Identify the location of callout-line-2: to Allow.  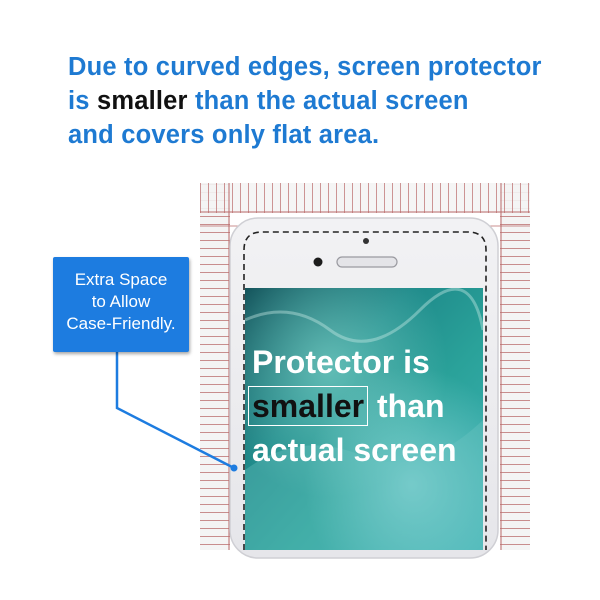
(121, 301).